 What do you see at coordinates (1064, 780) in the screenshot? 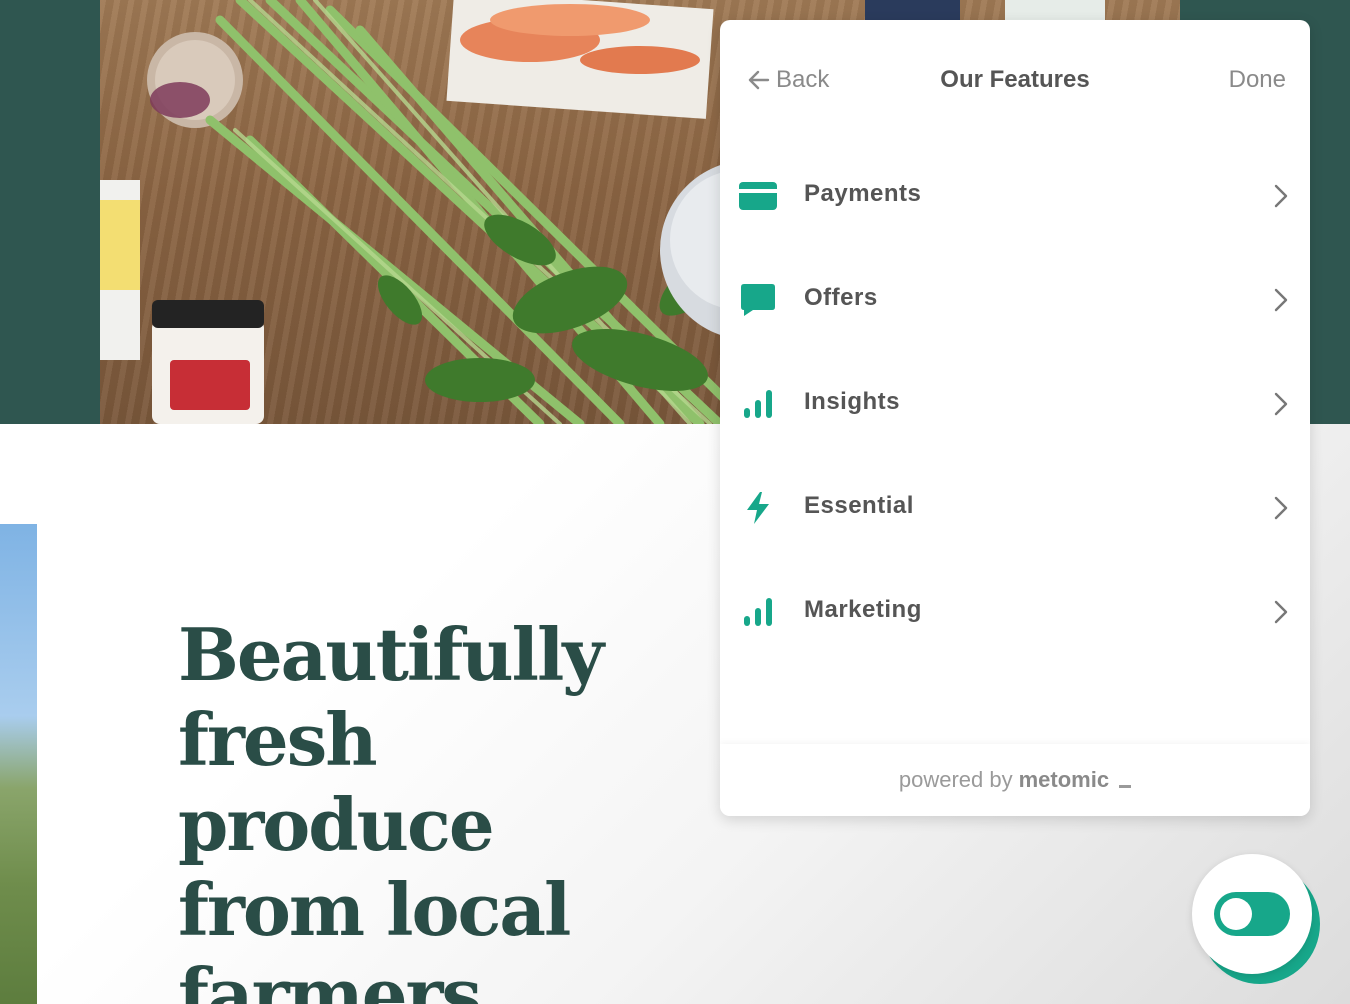
I see `brand-logo: metomic` at bounding box center [1064, 780].